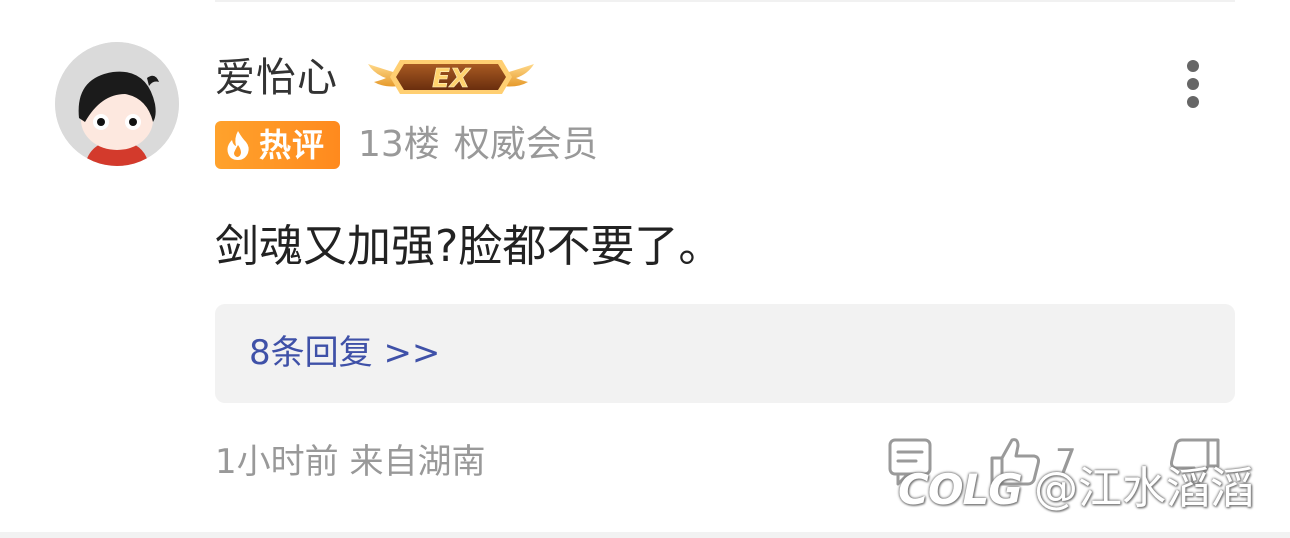 The height and width of the screenshot is (538, 1290). Describe the element at coordinates (276, 78) in the screenshot. I see `username: 爱怡心` at that location.